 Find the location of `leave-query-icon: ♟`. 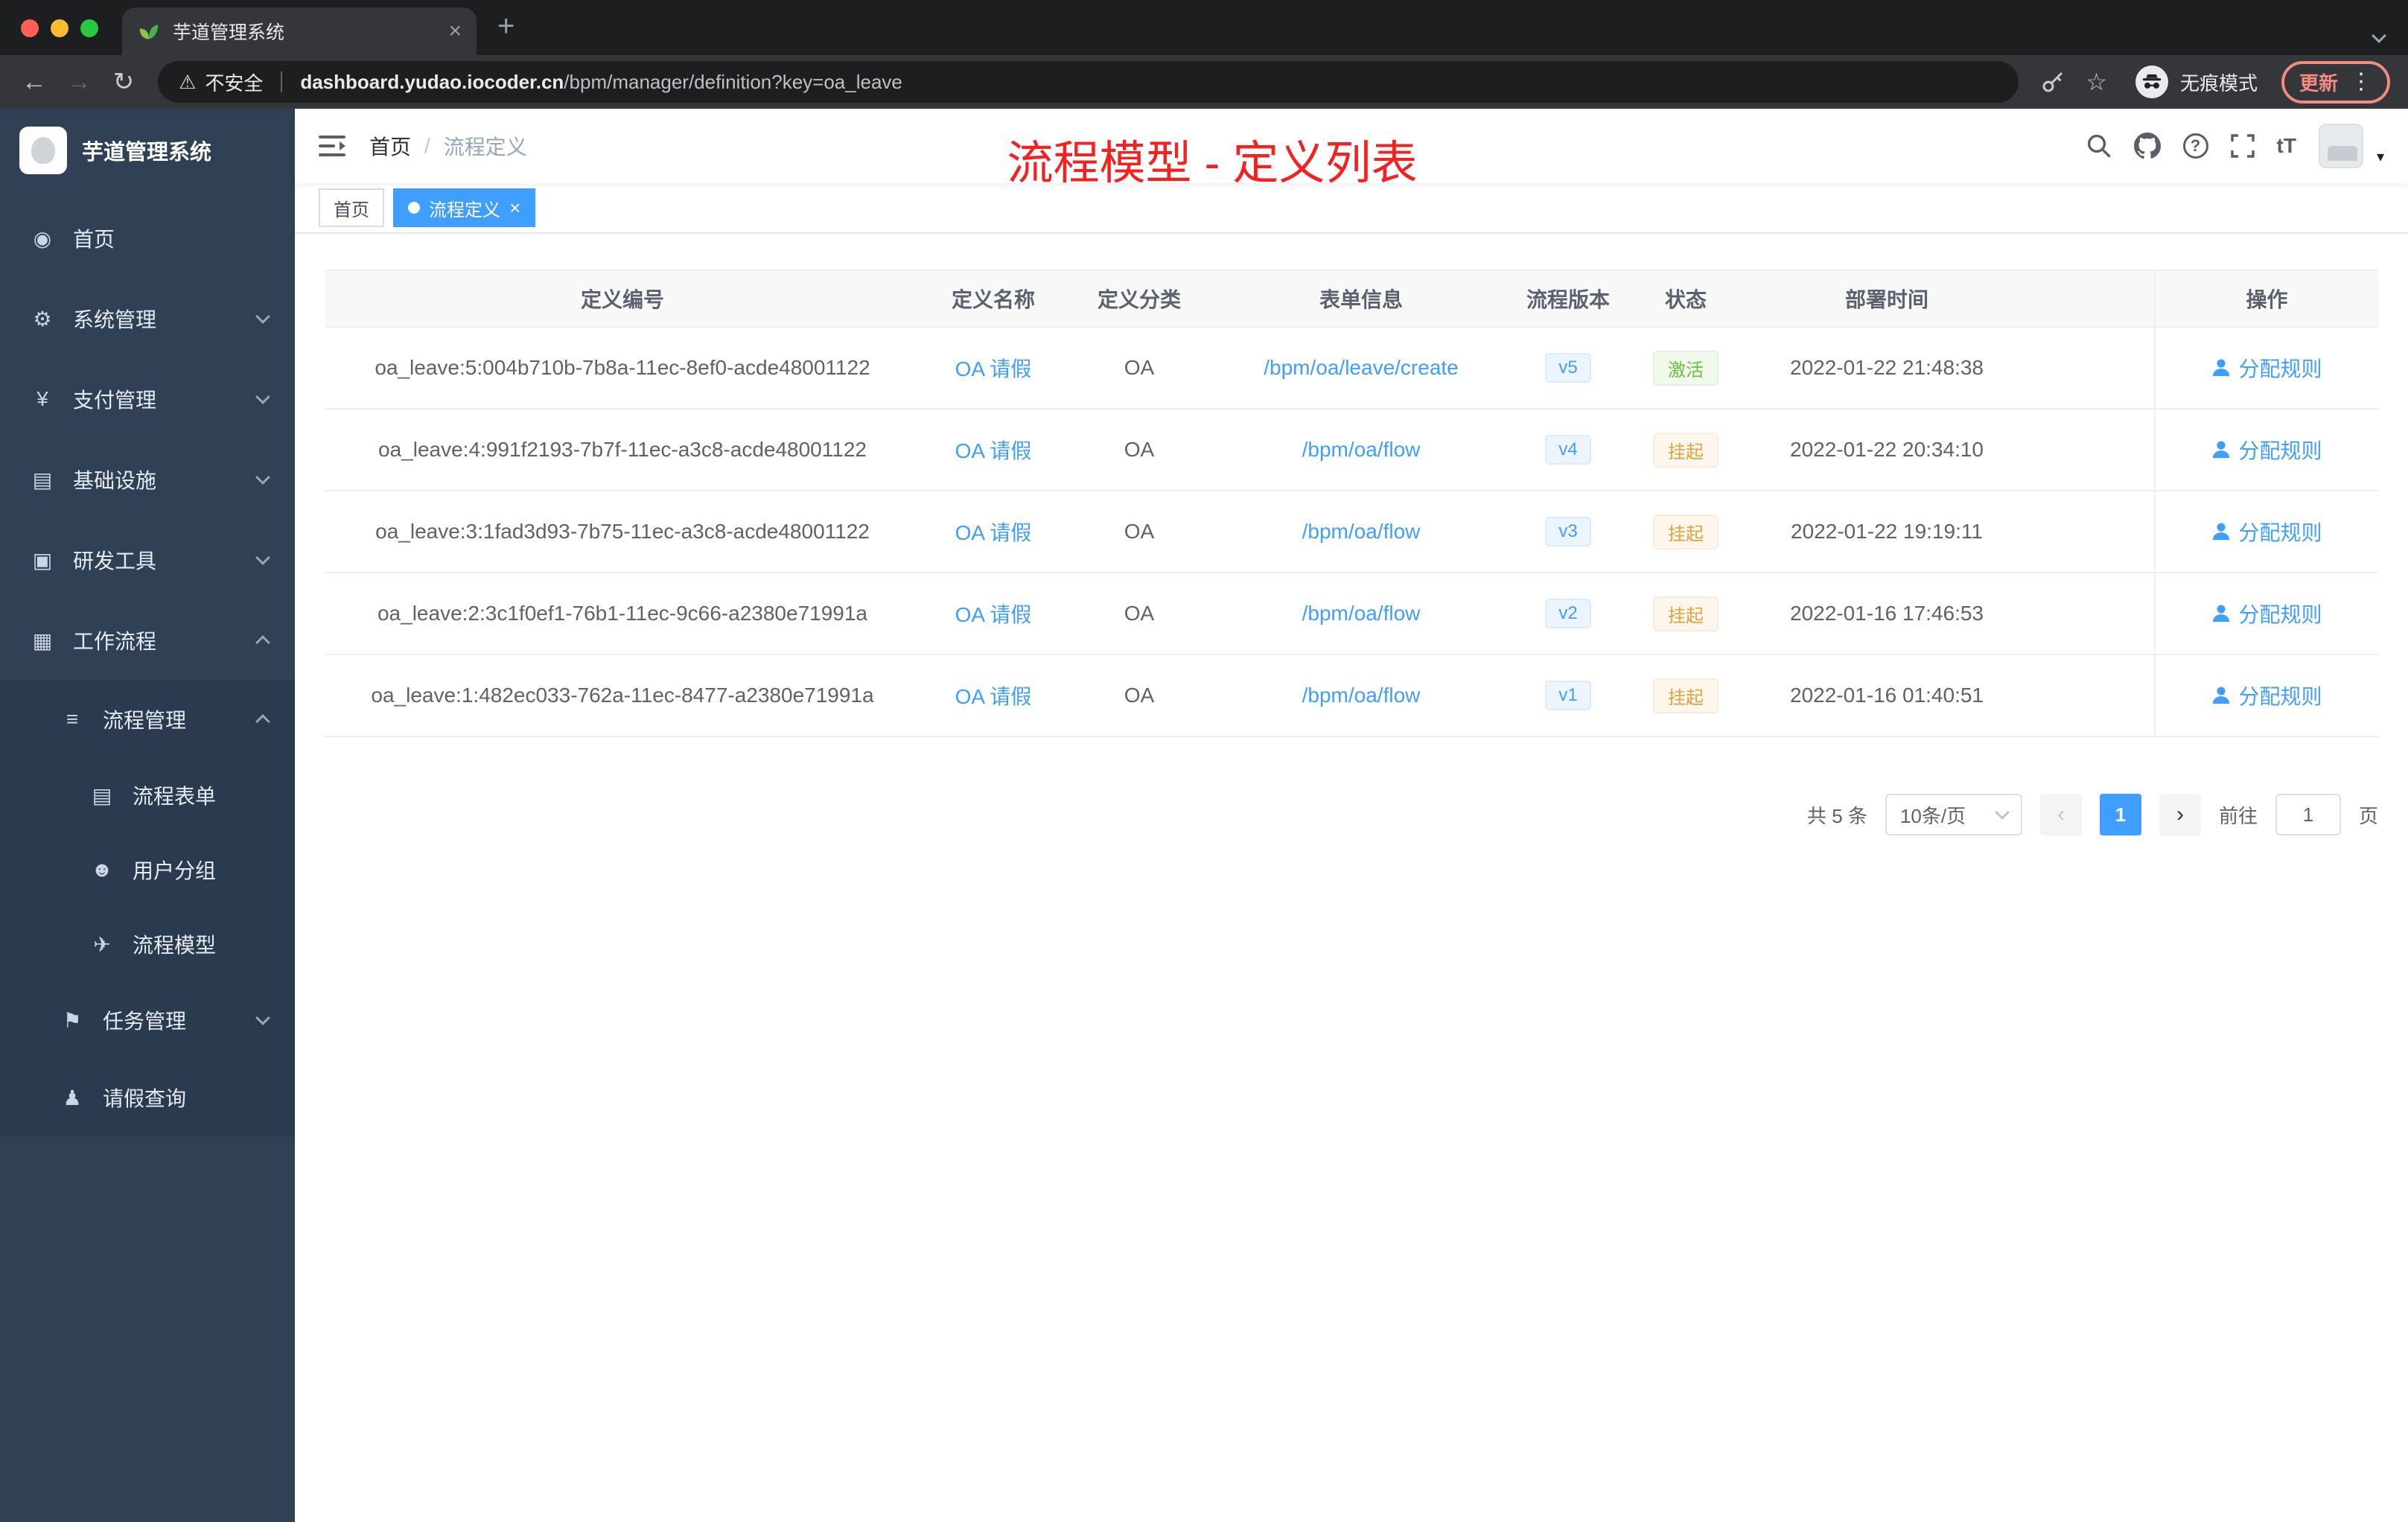

leave-query-icon: ♟ is located at coordinates (72, 1097).